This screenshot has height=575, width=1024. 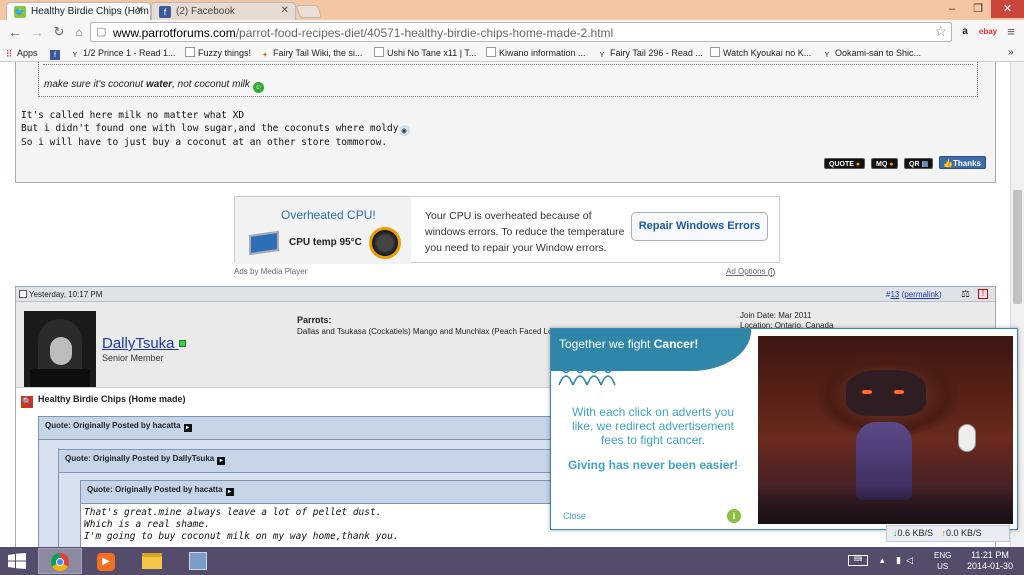 What do you see at coordinates (983, 294) in the screenshot?
I see `report-icon: !` at bounding box center [983, 294].